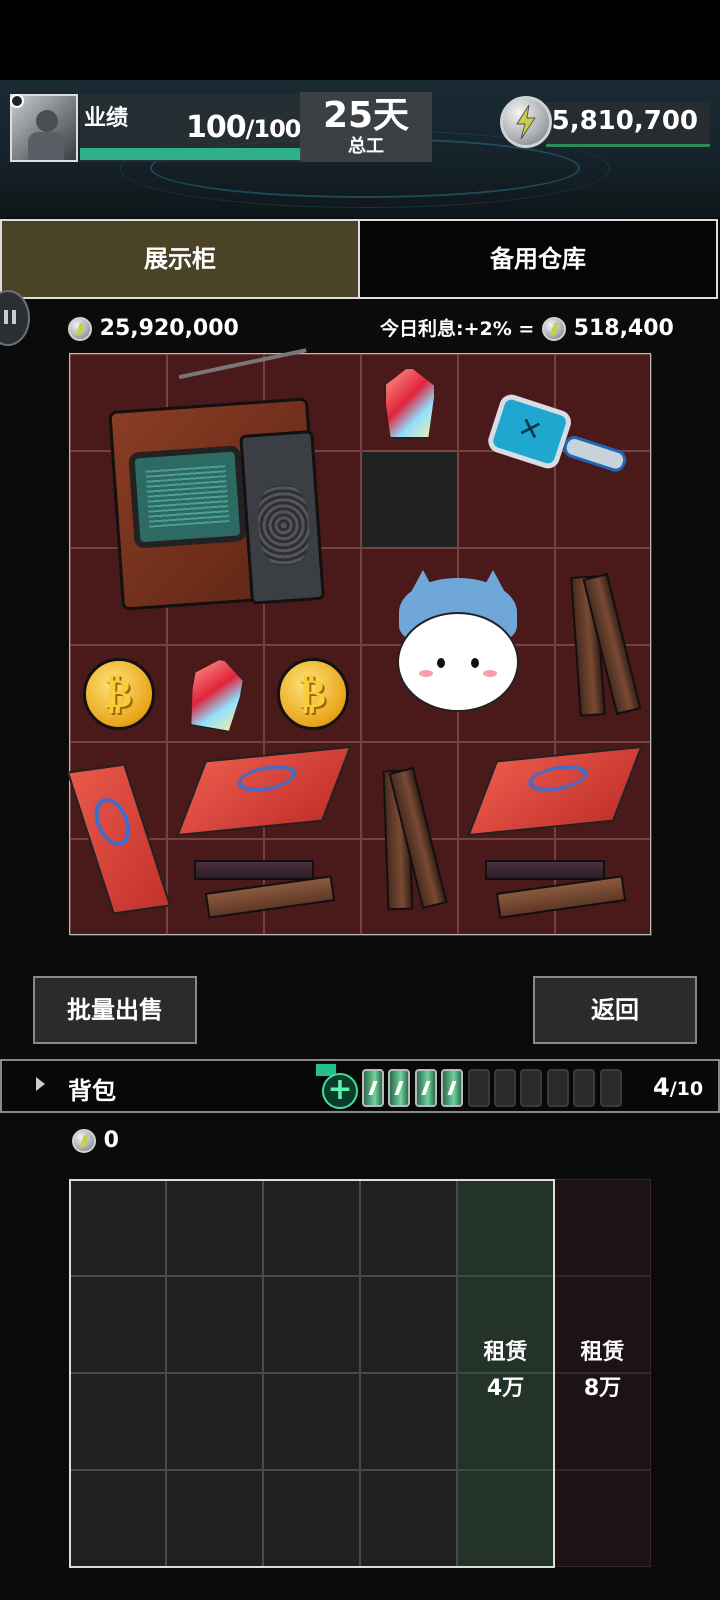 This screenshot has height=1600, width=720. What do you see at coordinates (44, 128) in the screenshot?
I see `avatar` at bounding box center [44, 128].